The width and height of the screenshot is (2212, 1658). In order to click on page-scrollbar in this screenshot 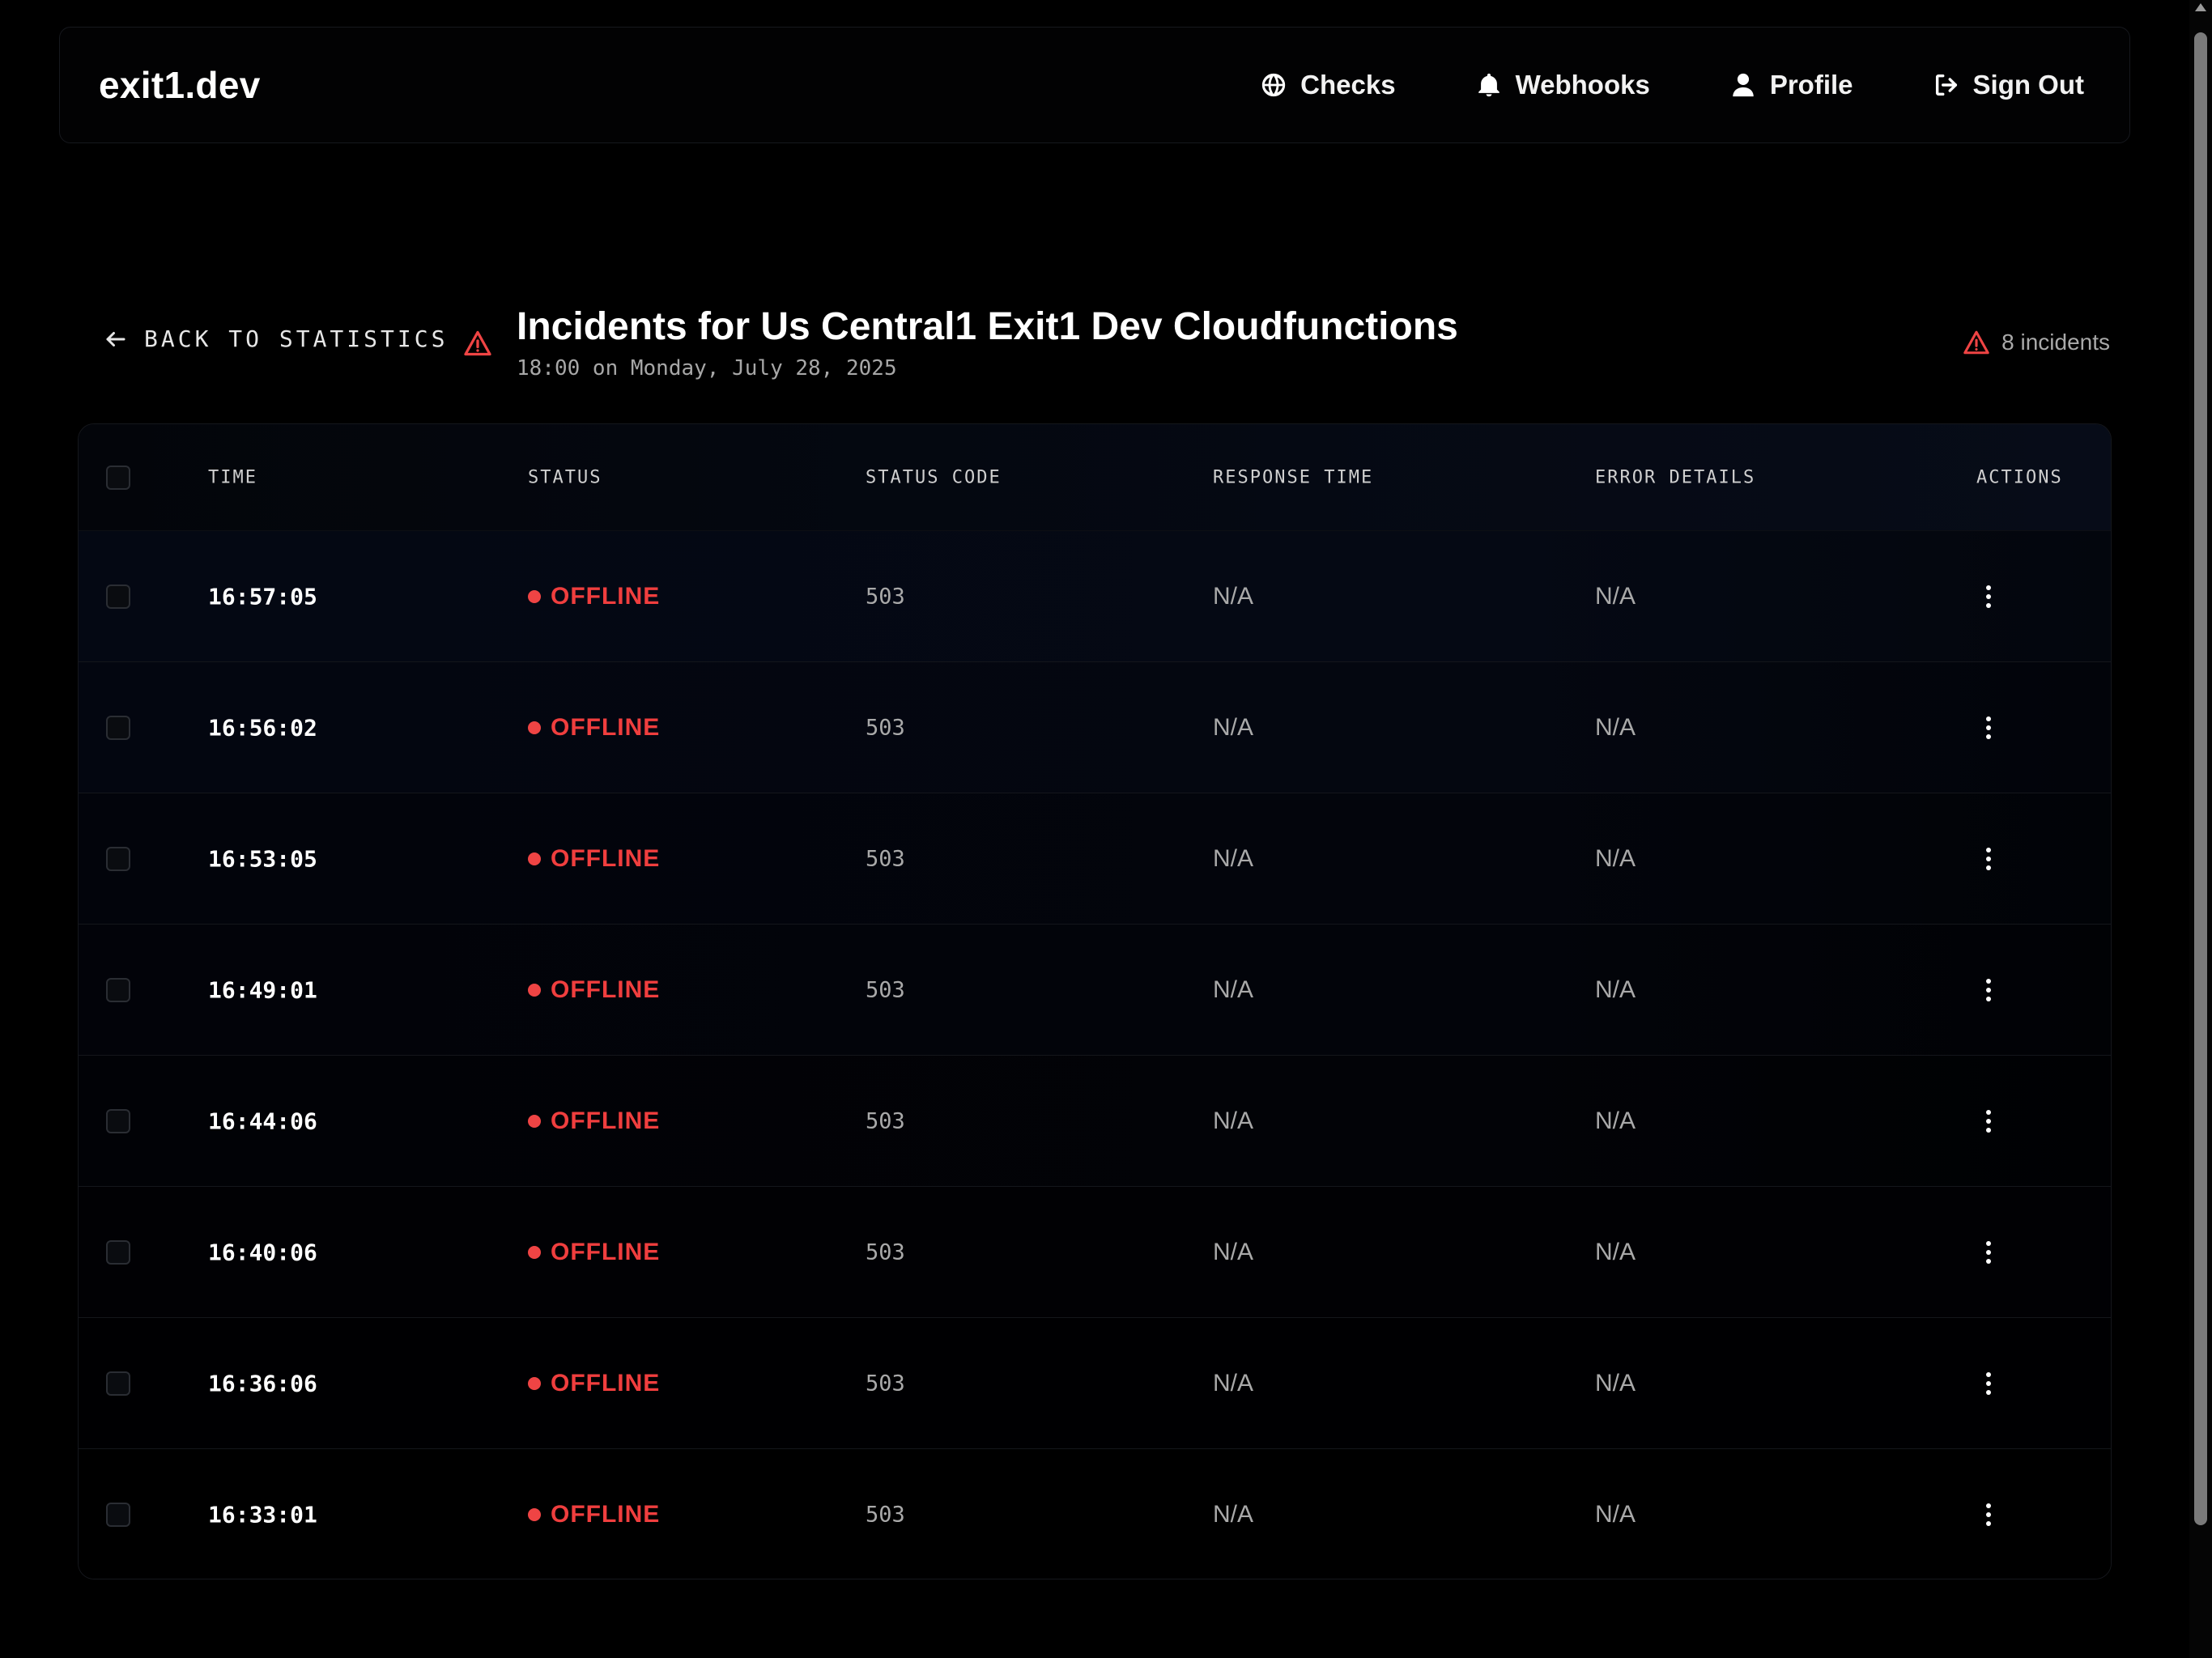, I will do `click(2200, 829)`.